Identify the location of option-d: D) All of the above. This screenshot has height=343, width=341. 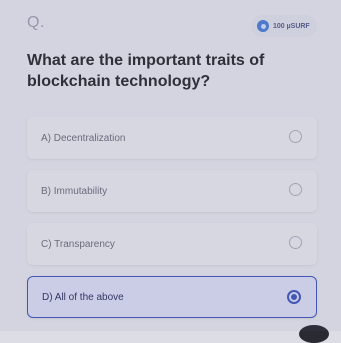
(172, 297).